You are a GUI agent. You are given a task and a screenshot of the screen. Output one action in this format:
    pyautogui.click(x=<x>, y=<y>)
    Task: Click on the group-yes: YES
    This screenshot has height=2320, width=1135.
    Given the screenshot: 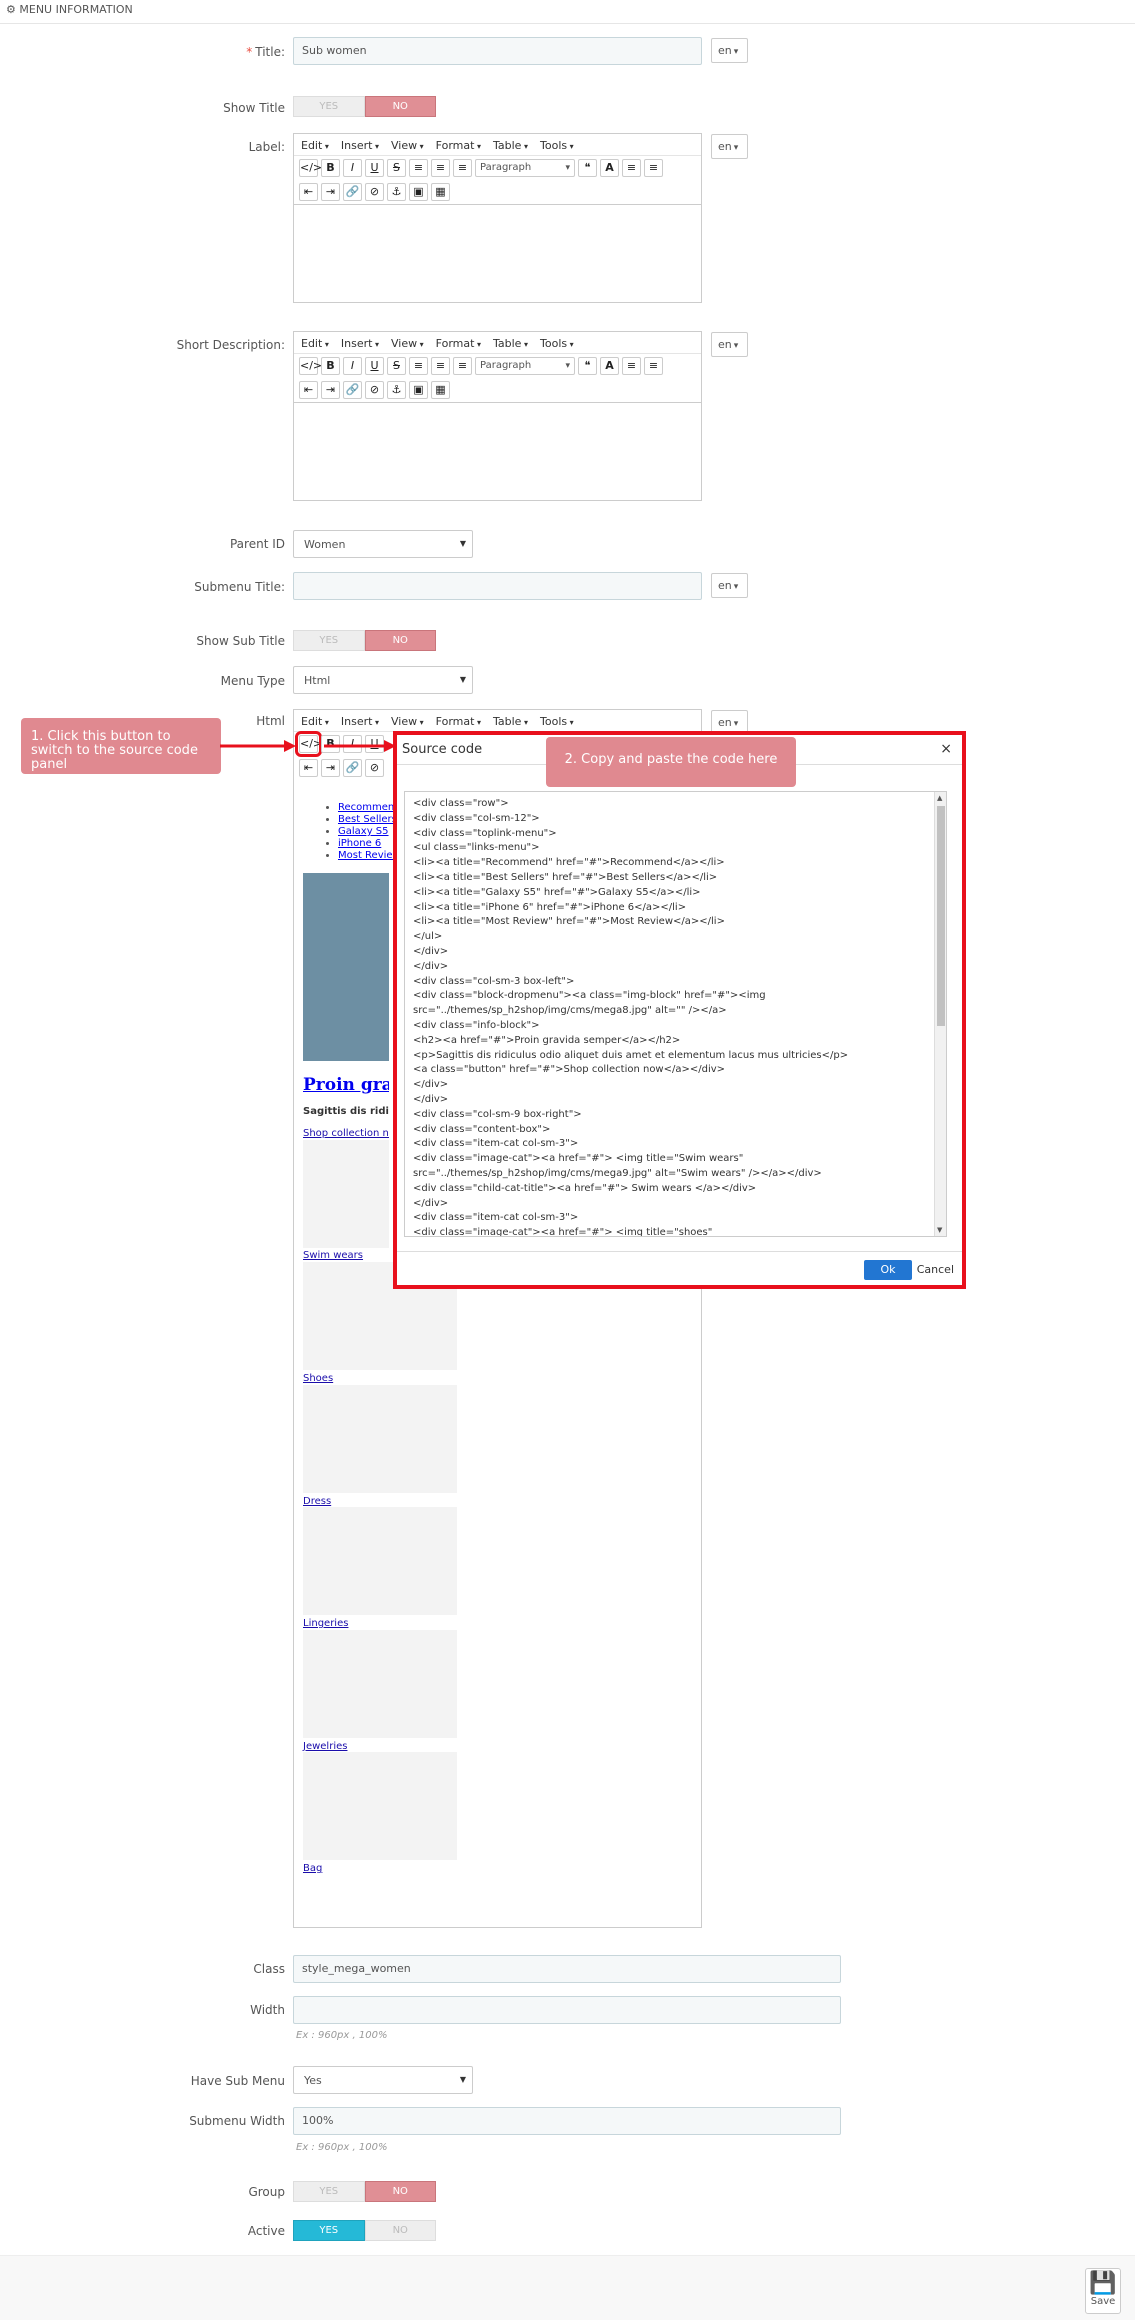 What is the action you would take?
    pyautogui.click(x=329, y=2191)
    